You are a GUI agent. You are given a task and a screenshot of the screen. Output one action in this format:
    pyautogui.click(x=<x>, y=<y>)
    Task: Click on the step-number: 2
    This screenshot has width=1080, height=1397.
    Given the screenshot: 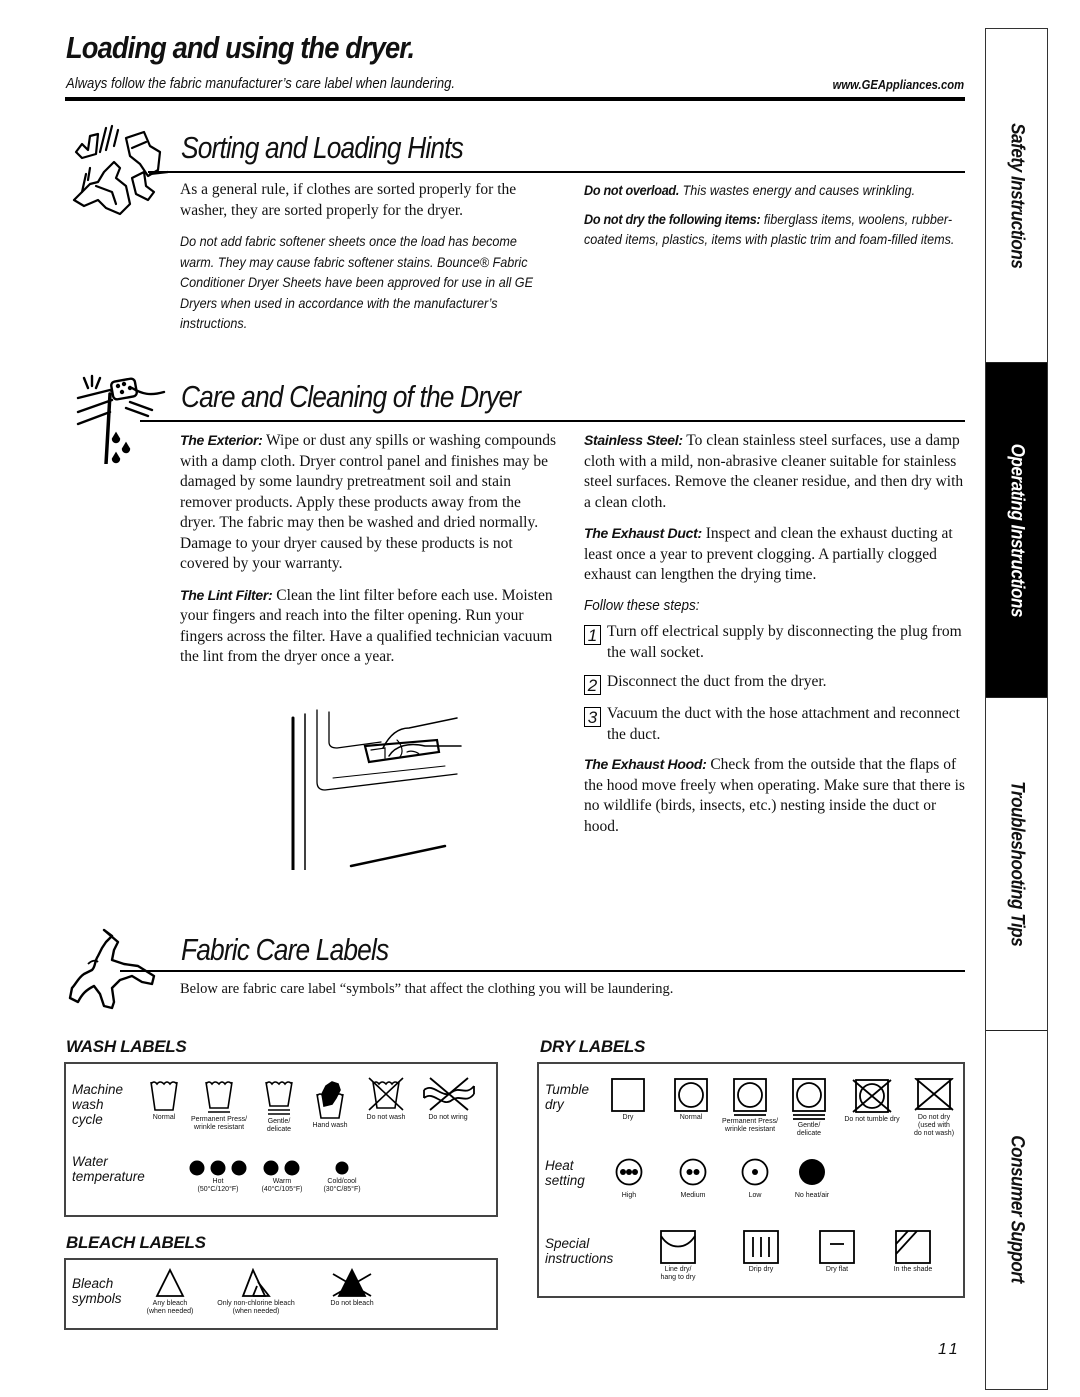 What is the action you would take?
    pyautogui.click(x=592, y=685)
    